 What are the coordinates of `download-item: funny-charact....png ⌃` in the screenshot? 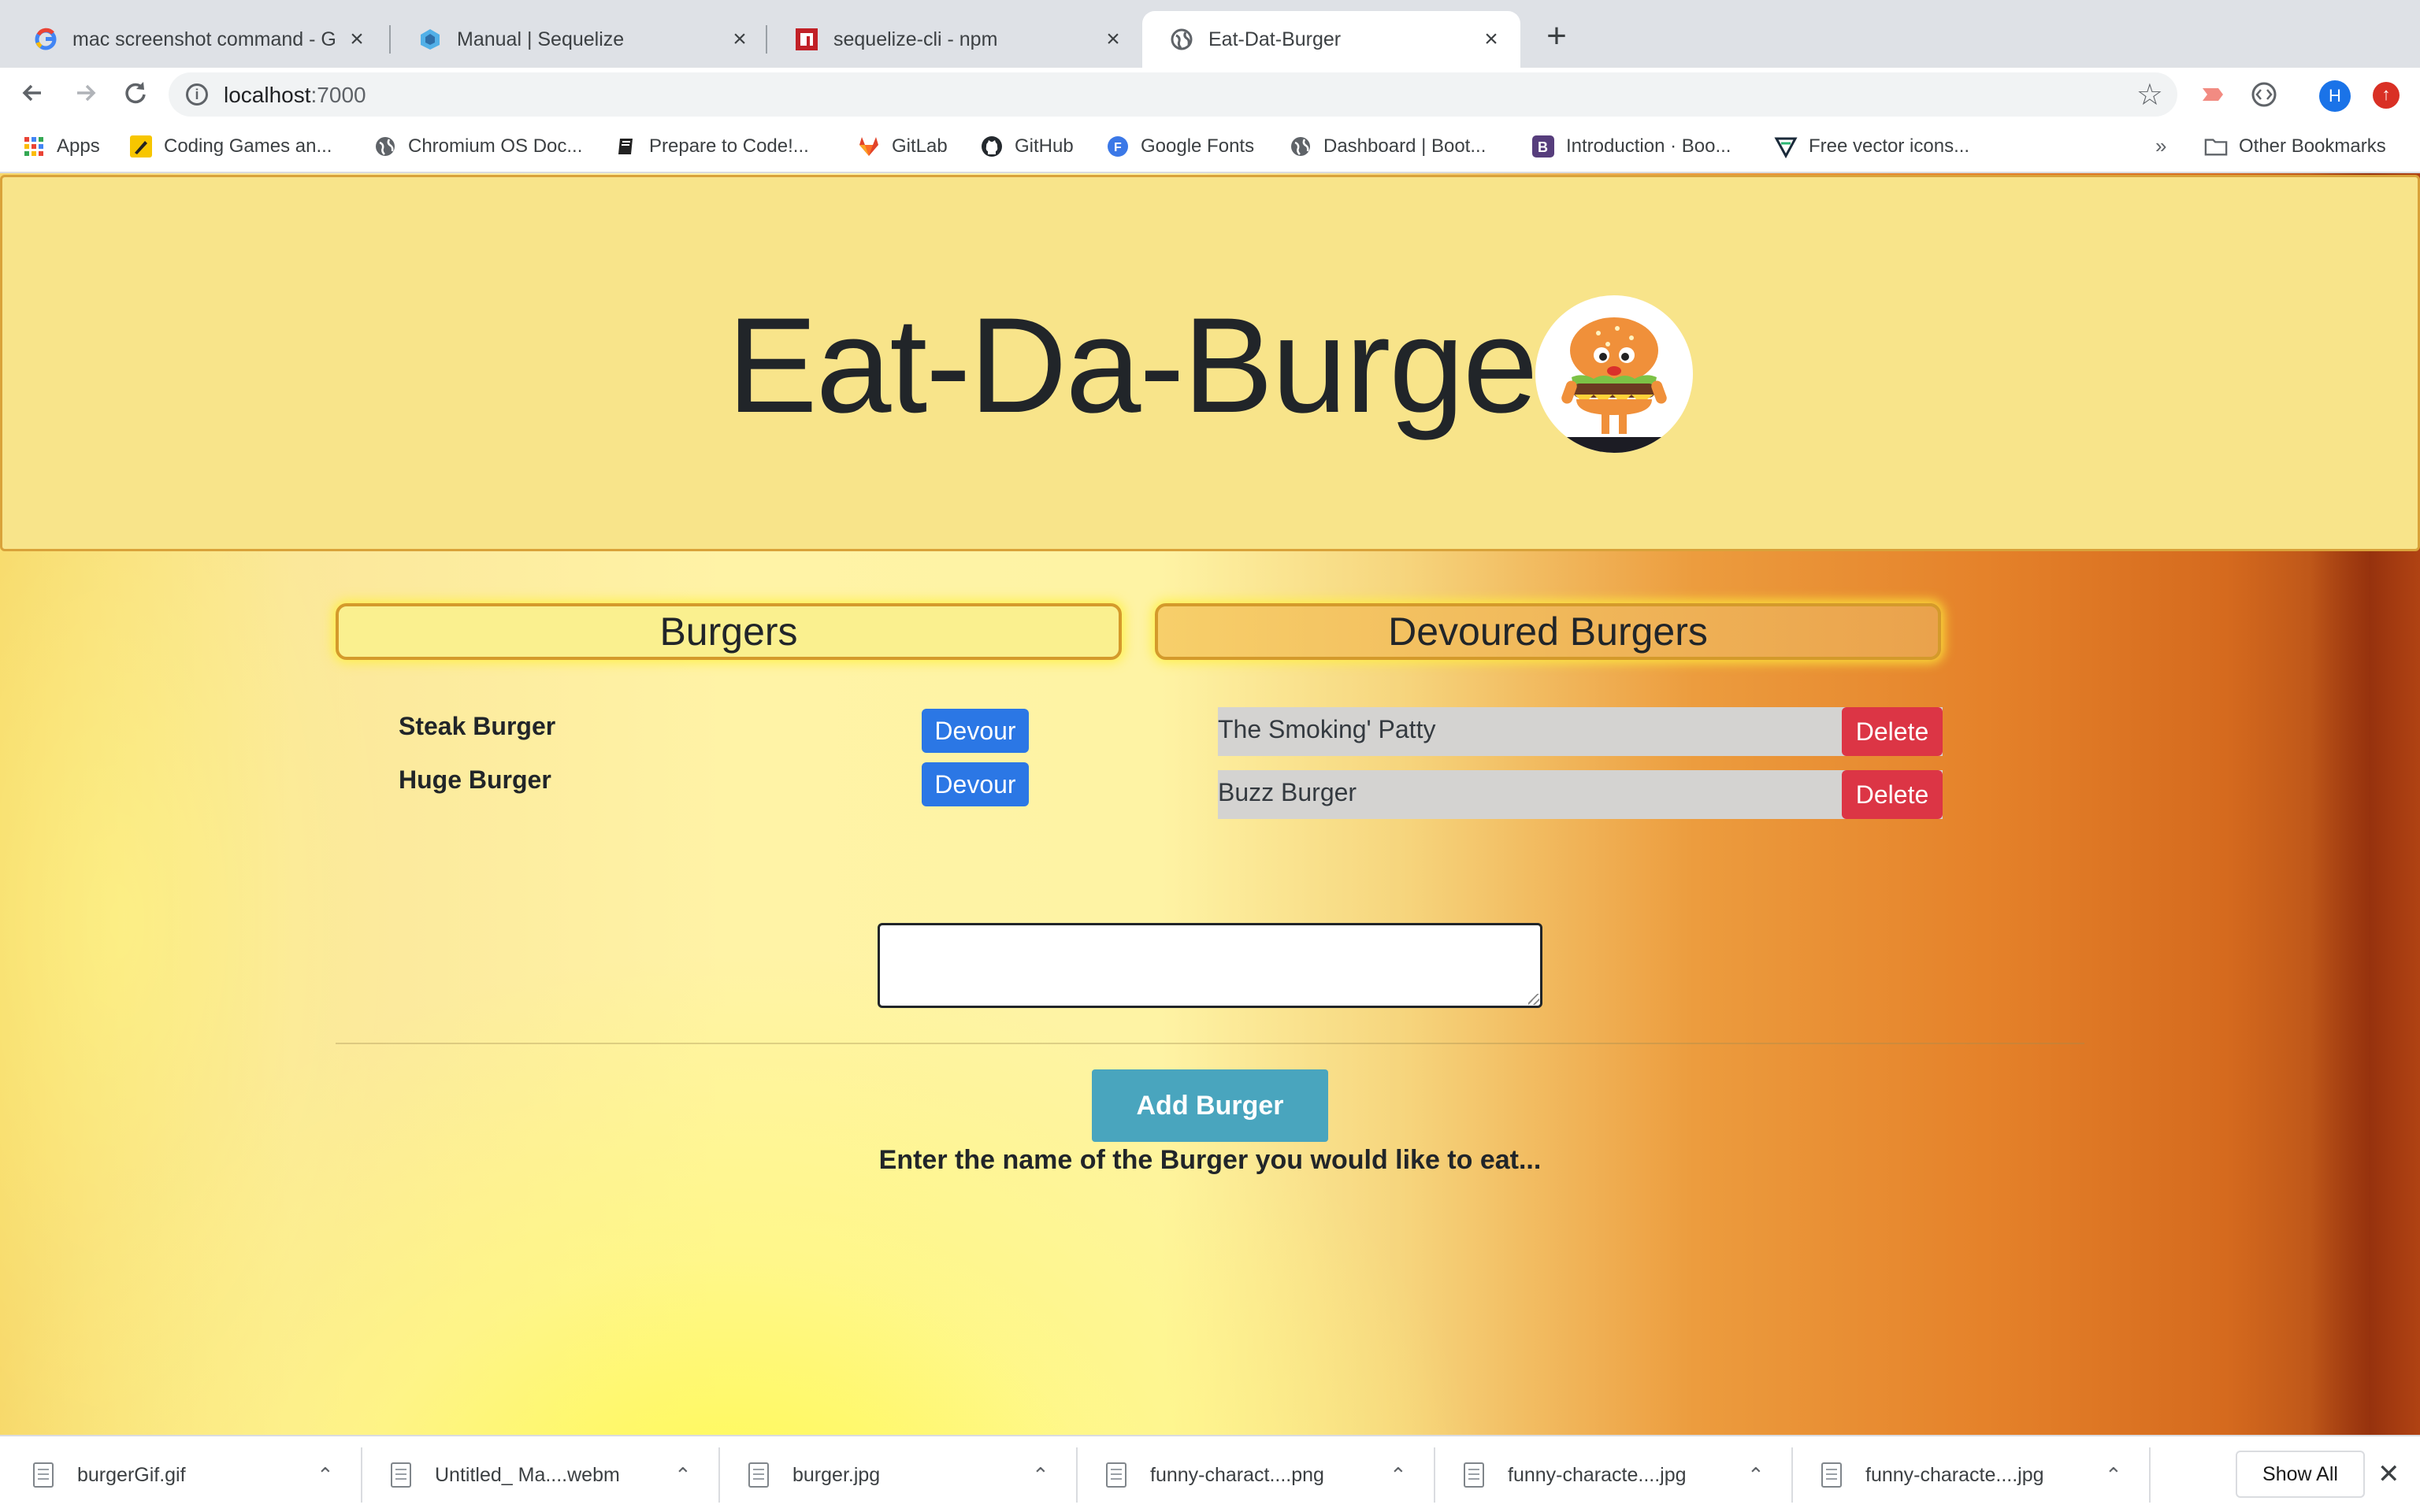 It's located at (1263, 1474).